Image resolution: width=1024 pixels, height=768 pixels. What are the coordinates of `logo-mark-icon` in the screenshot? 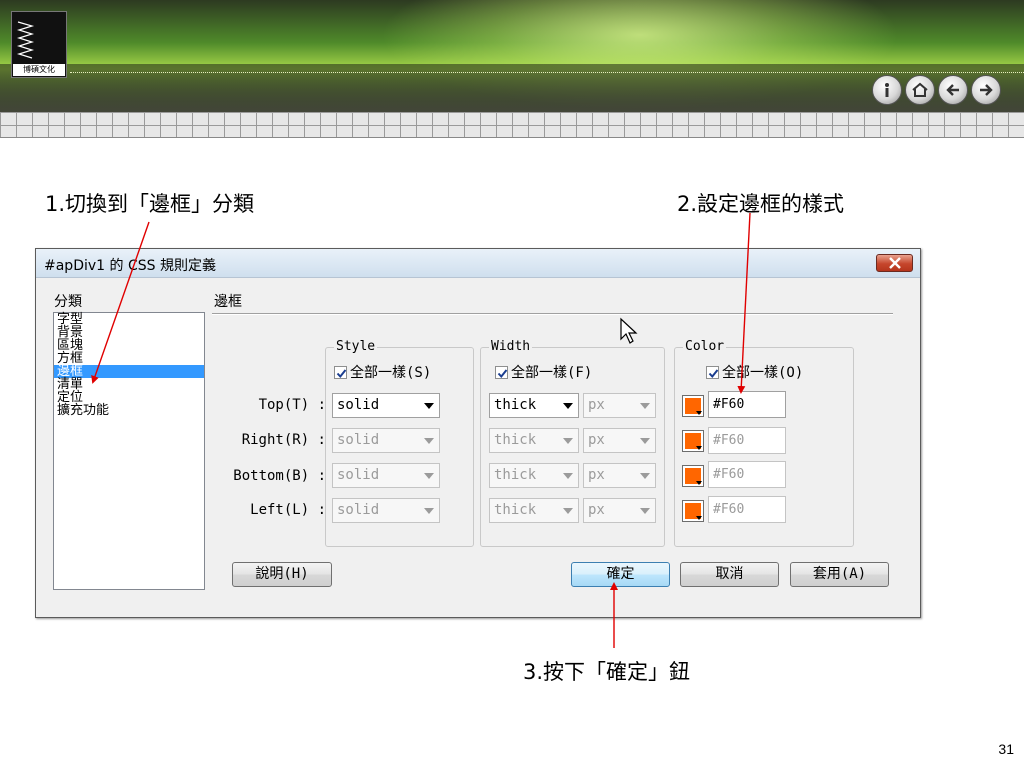 It's located at (25, 40).